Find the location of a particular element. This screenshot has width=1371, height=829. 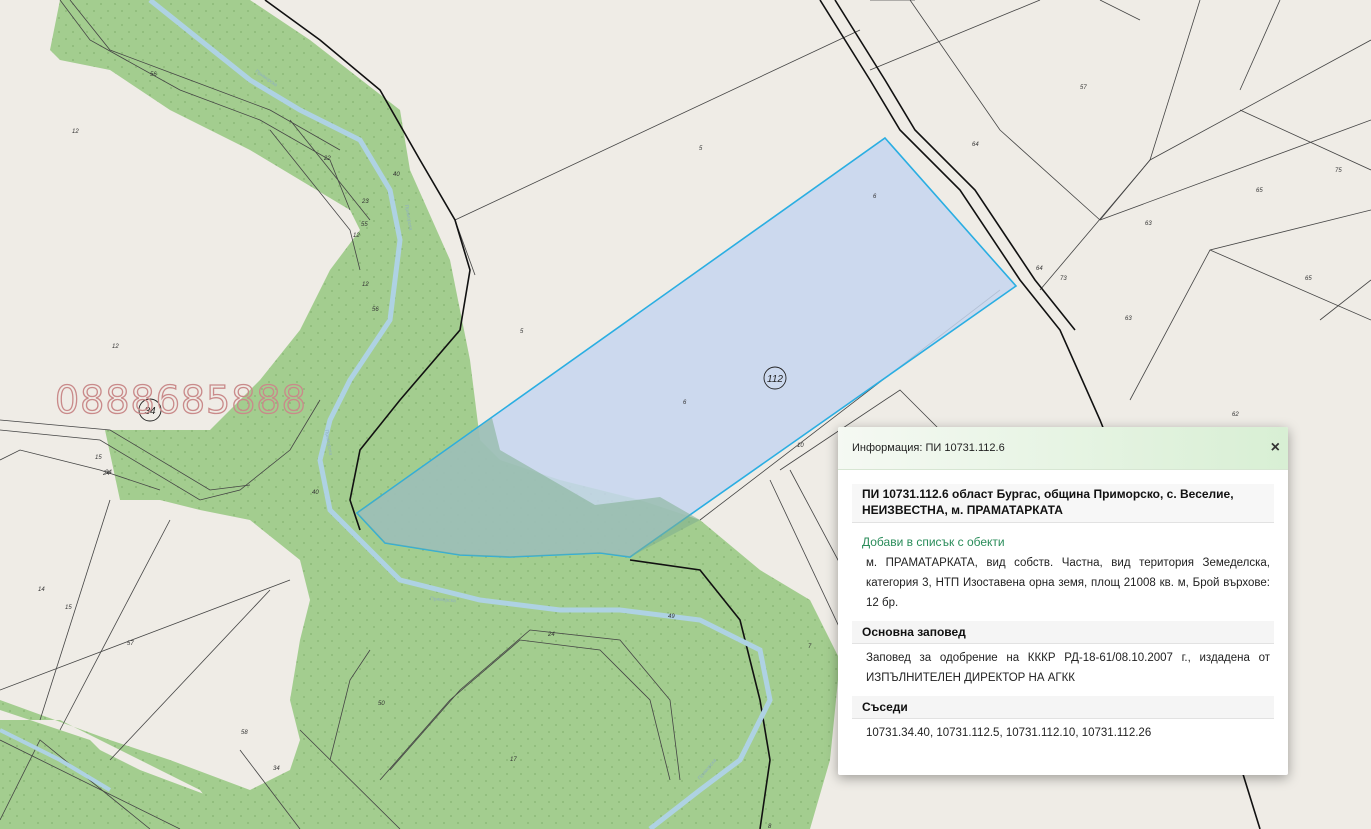

svg-text: 75 is located at coordinates (1338, 171).